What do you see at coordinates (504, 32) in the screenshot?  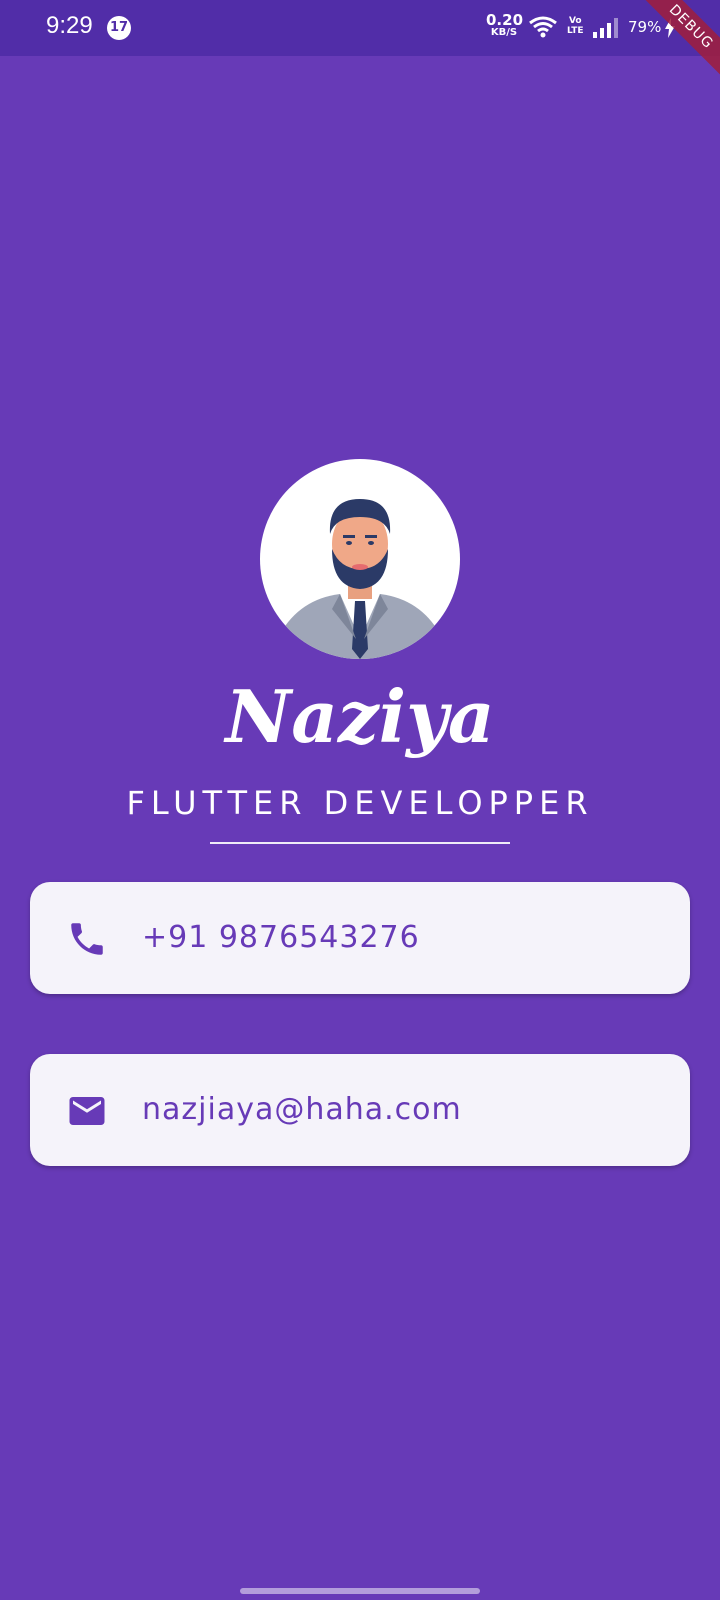 I see `network-speed-unit: KB/S` at bounding box center [504, 32].